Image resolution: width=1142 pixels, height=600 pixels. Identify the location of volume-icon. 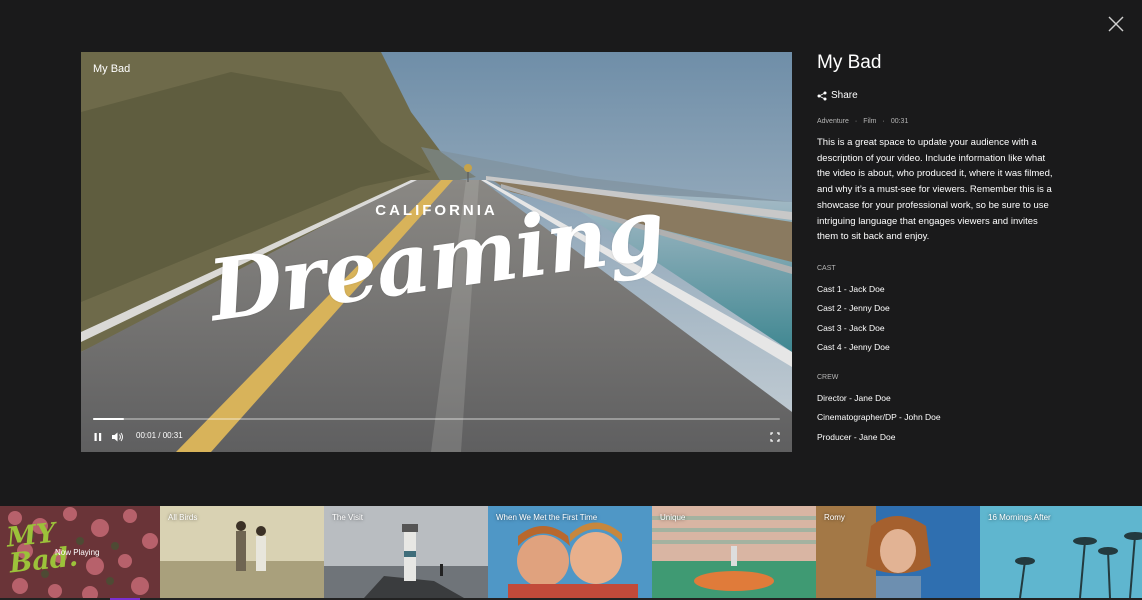
(117, 437).